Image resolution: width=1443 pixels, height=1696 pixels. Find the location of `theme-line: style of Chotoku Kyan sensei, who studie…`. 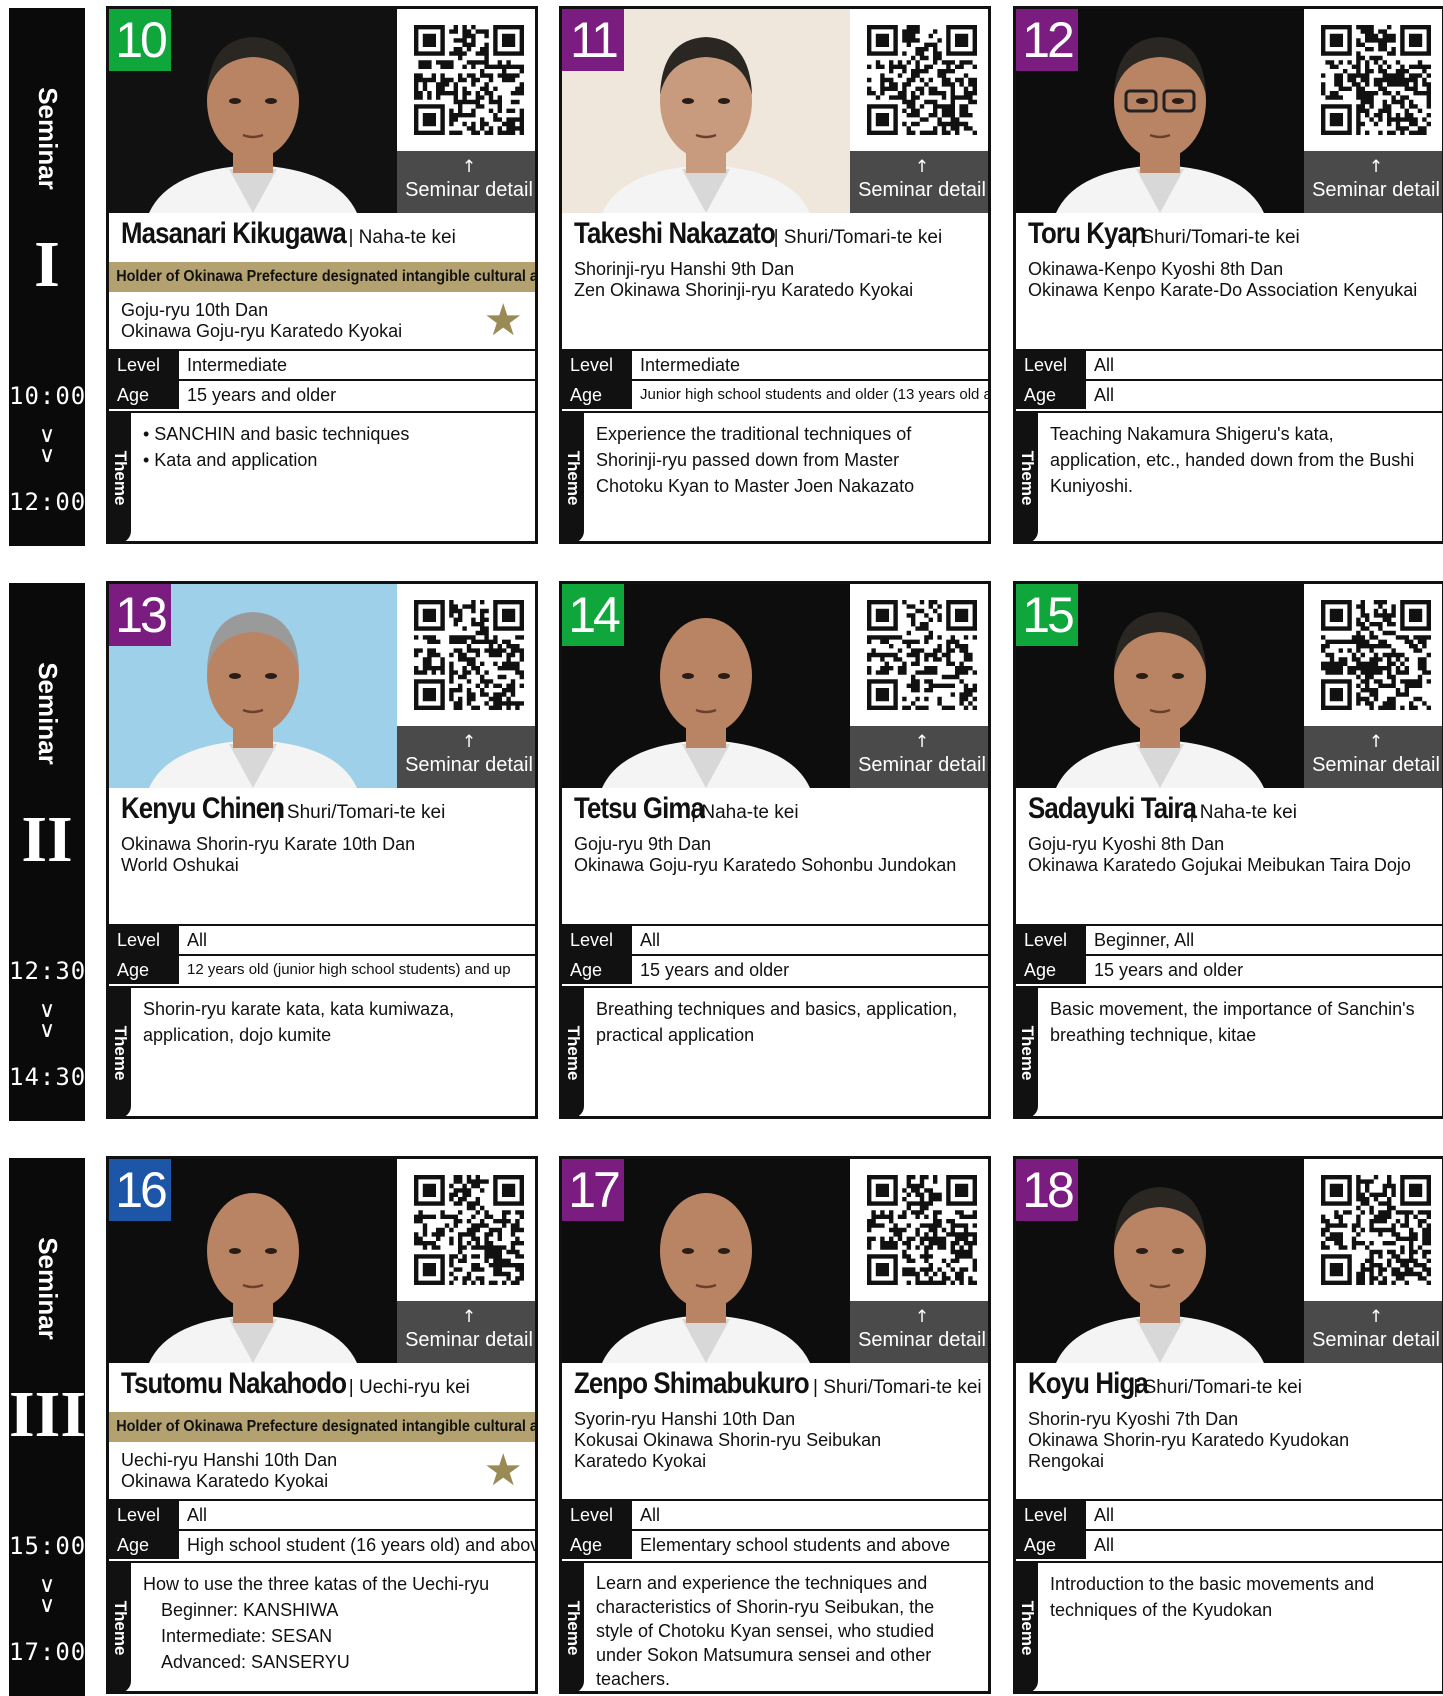

theme-line: style of Chotoku Kyan sensei, who studie… is located at coordinates (765, 1631).